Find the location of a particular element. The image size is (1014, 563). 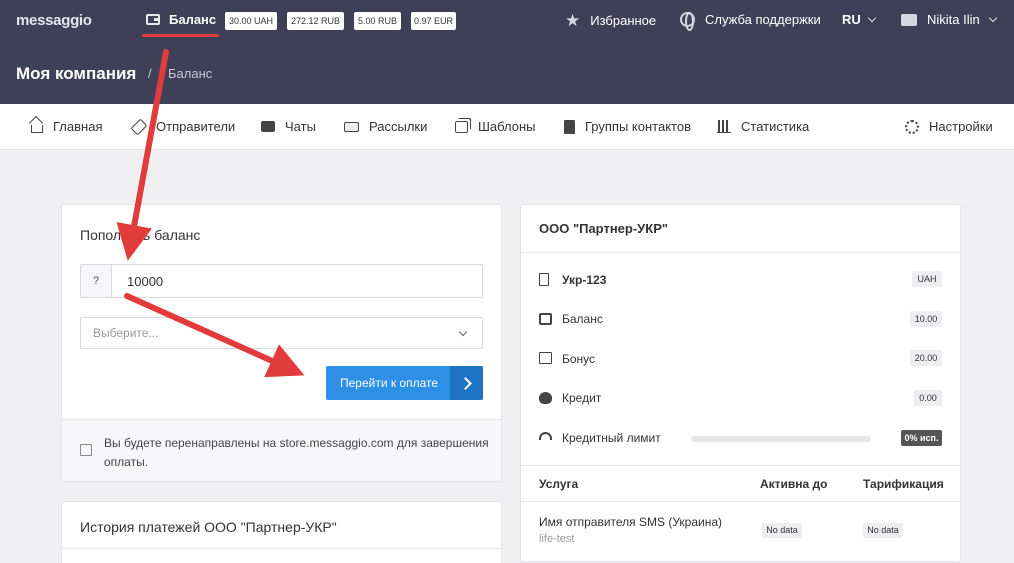

favorites-link: ★ Избранное is located at coordinates (610, 20).